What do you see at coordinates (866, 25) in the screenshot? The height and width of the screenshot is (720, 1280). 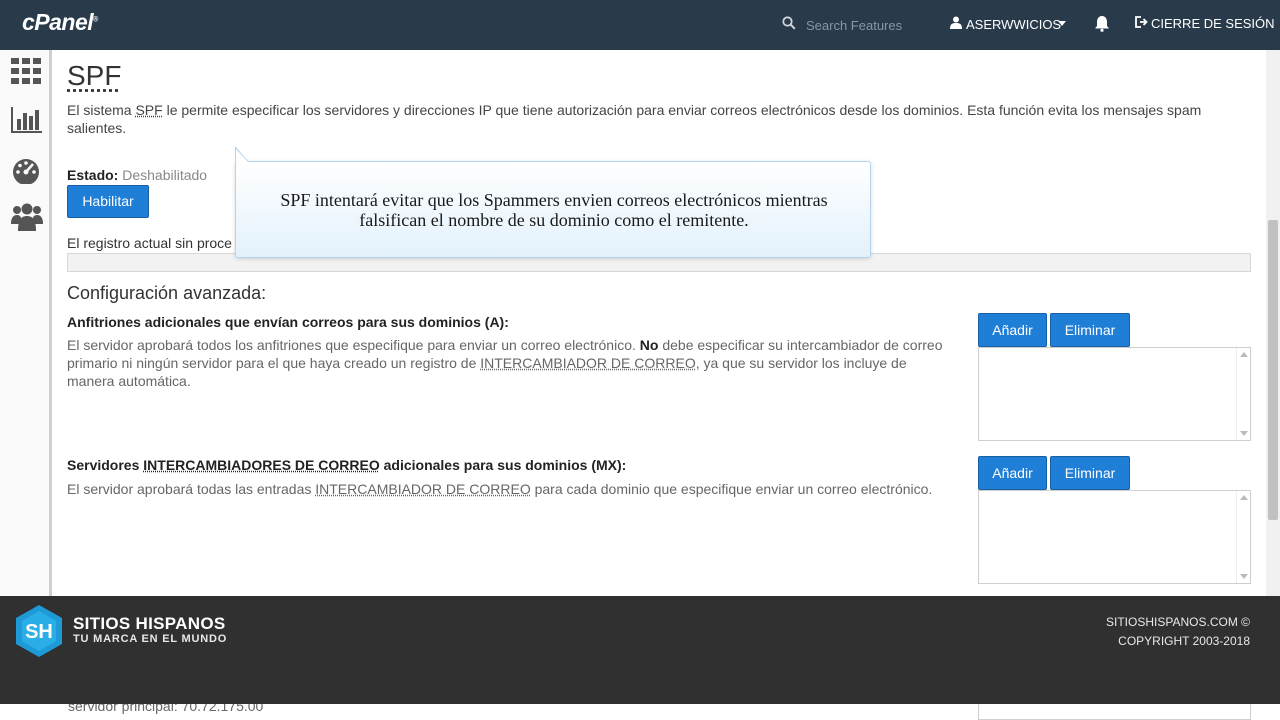 I see `search-input` at bounding box center [866, 25].